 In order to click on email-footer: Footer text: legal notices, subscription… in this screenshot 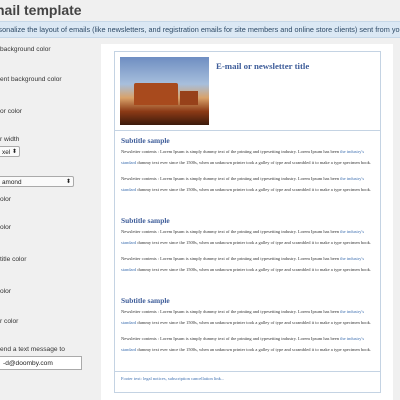, I will do `click(173, 378)`.